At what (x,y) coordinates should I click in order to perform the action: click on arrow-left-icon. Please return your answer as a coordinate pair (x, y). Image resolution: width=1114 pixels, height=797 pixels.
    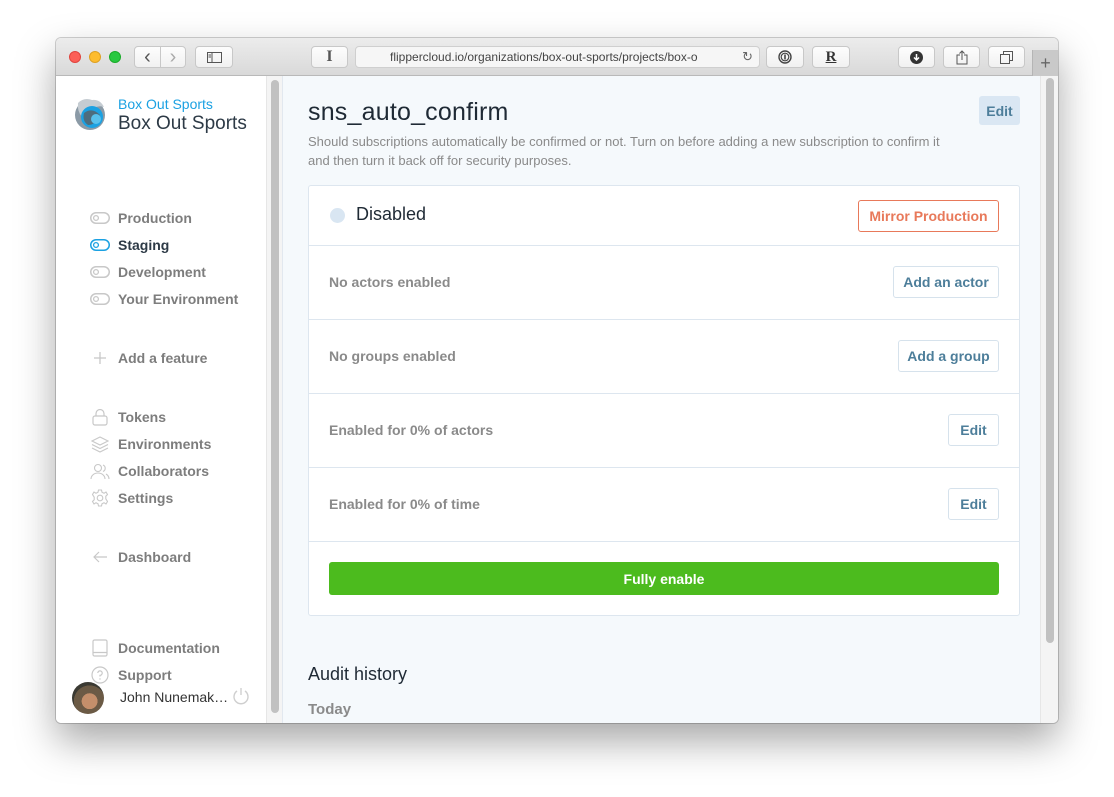
    Looking at the image, I should click on (100, 557).